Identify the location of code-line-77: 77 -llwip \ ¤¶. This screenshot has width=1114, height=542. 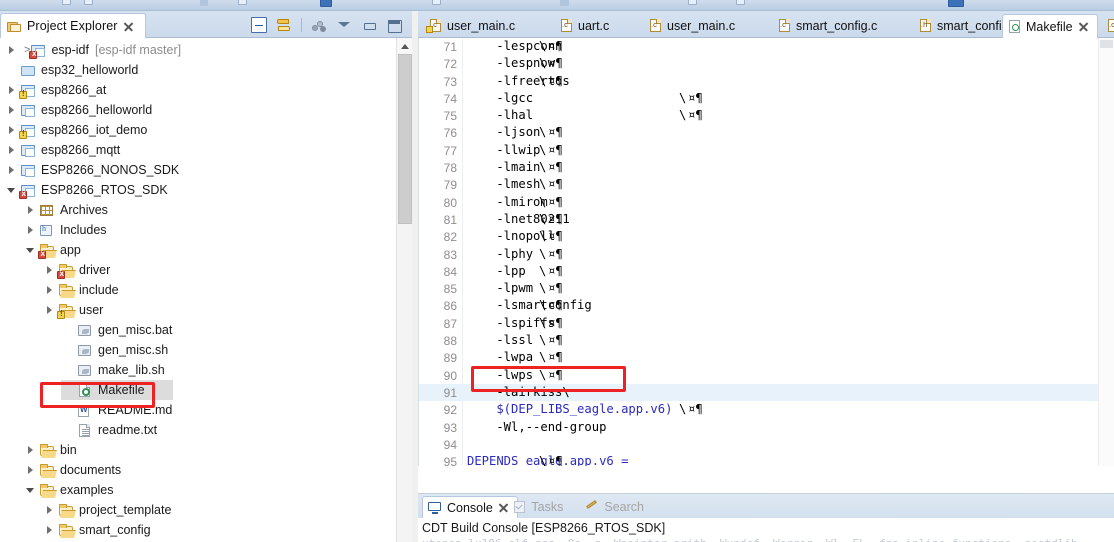
(766, 150).